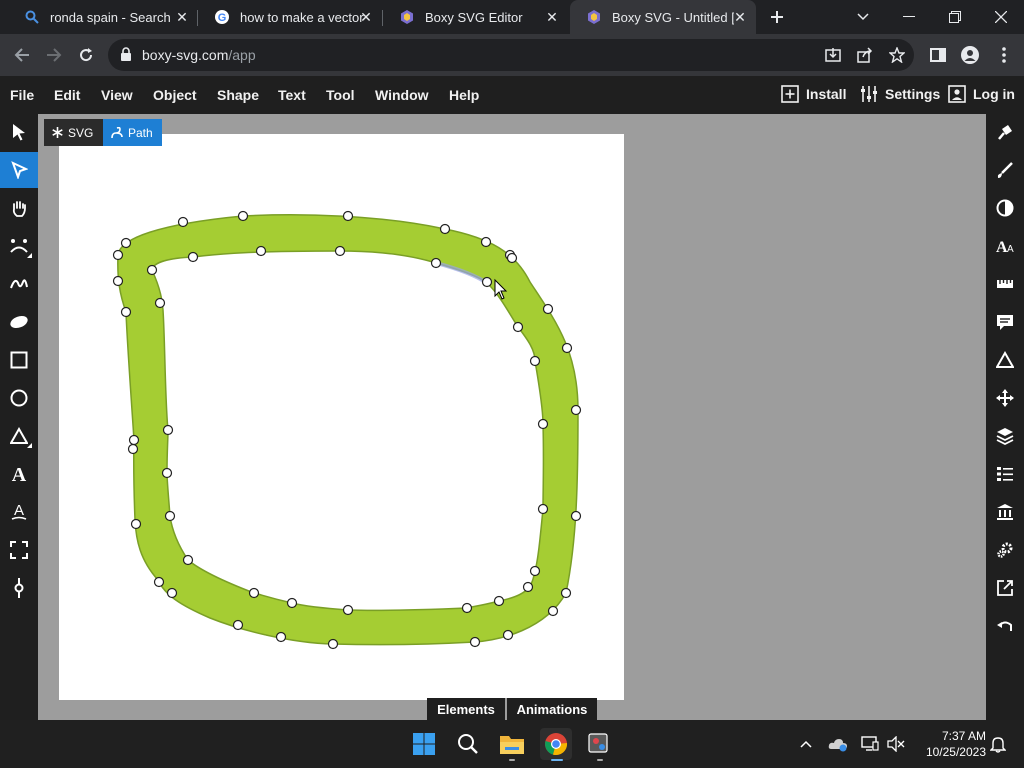  What do you see at coordinates (556, 744) in the screenshot?
I see `chrome-taskbar-icon` at bounding box center [556, 744].